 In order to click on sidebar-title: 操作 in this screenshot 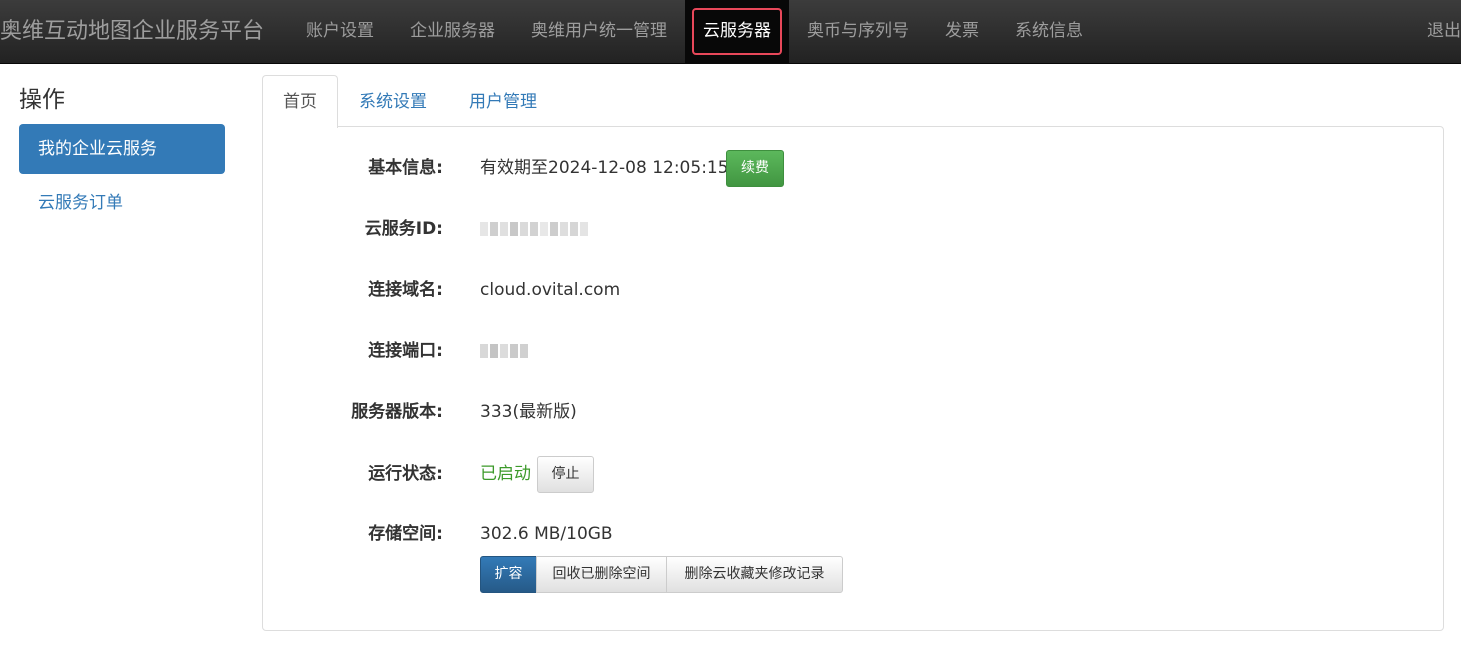, I will do `click(42, 100)`.